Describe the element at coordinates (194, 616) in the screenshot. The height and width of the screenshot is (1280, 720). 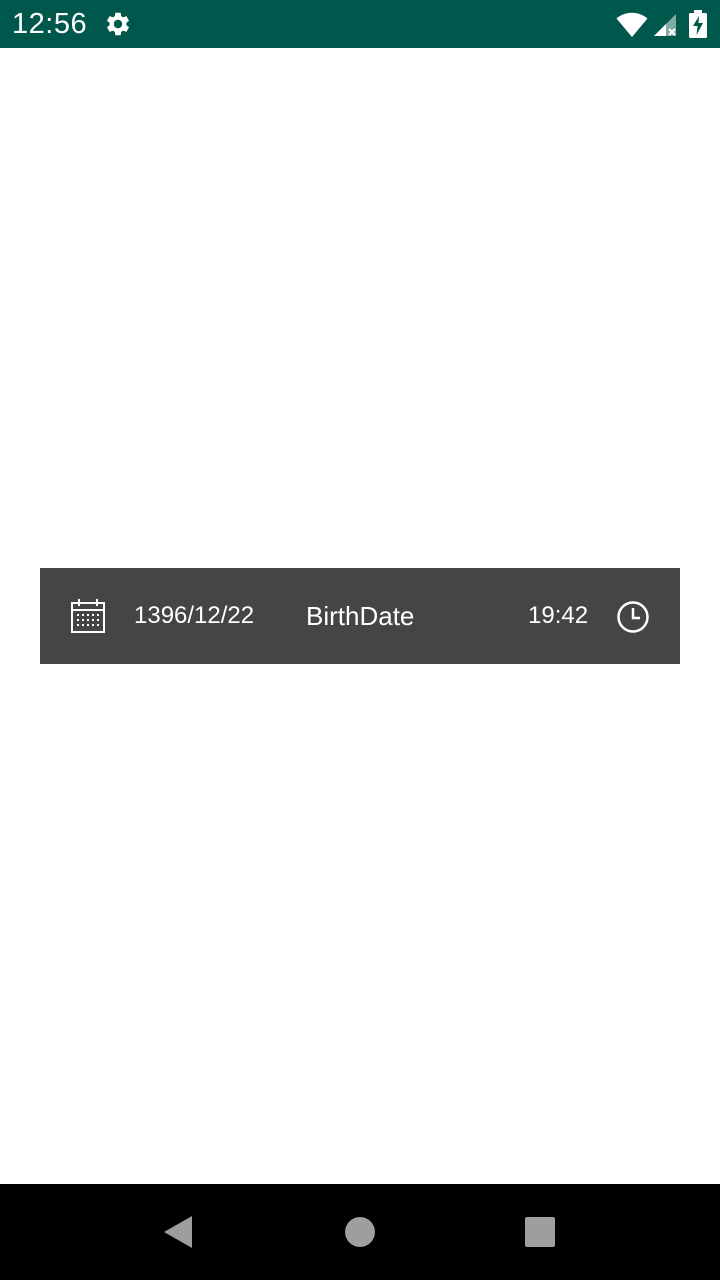
I see `date-value: 1396/12/22` at that location.